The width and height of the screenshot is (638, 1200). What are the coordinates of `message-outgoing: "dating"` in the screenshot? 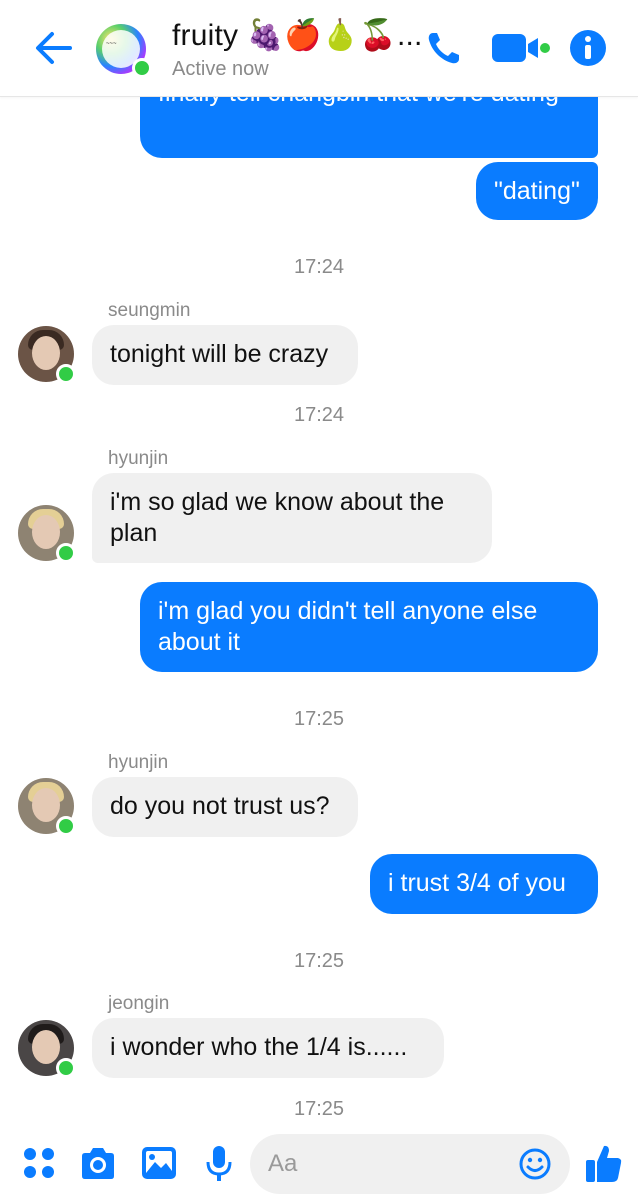 It's located at (537, 191).